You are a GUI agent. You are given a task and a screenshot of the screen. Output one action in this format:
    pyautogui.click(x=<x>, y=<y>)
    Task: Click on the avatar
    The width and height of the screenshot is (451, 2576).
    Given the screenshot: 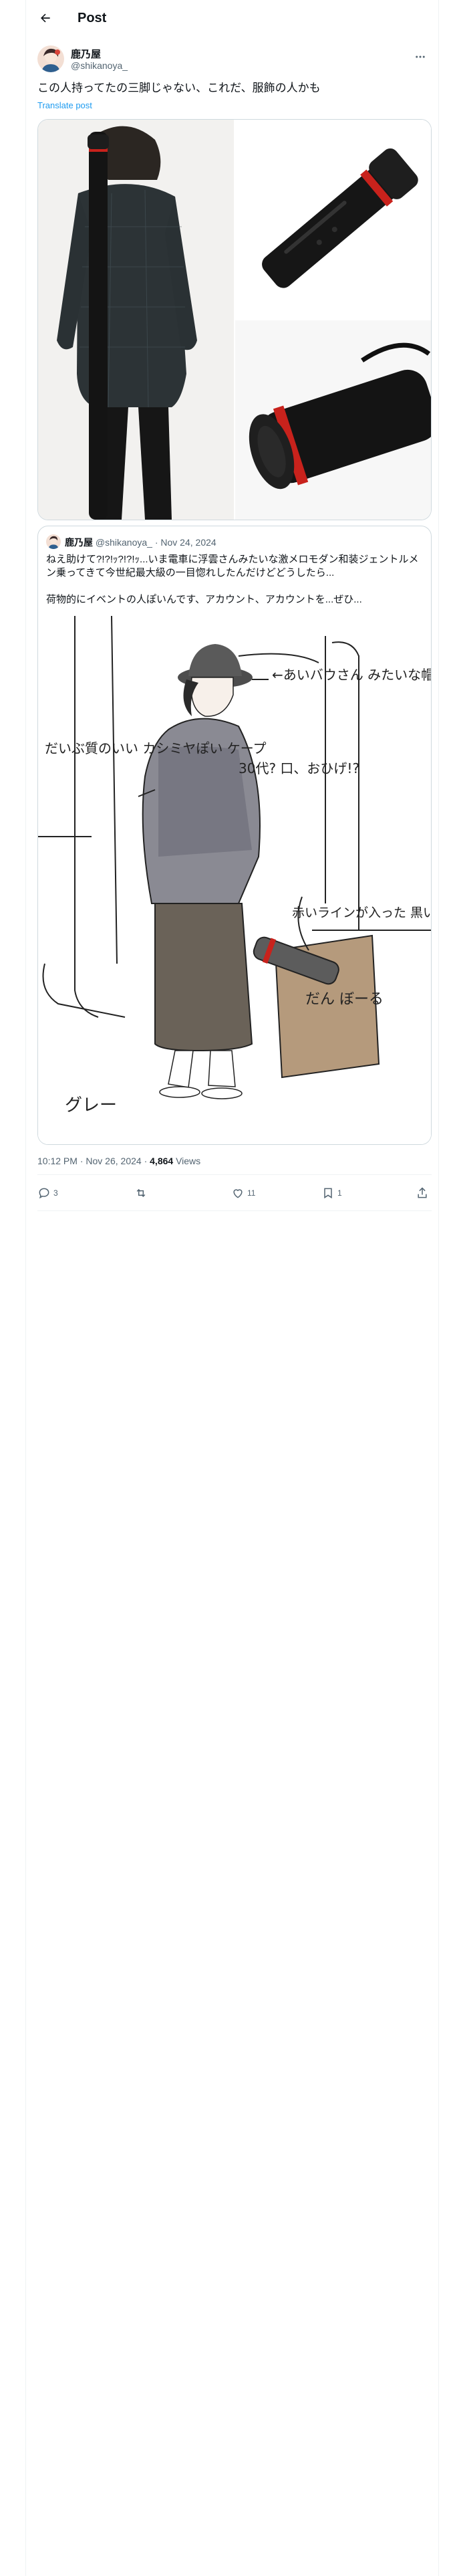 What is the action you would take?
    pyautogui.click(x=50, y=59)
    